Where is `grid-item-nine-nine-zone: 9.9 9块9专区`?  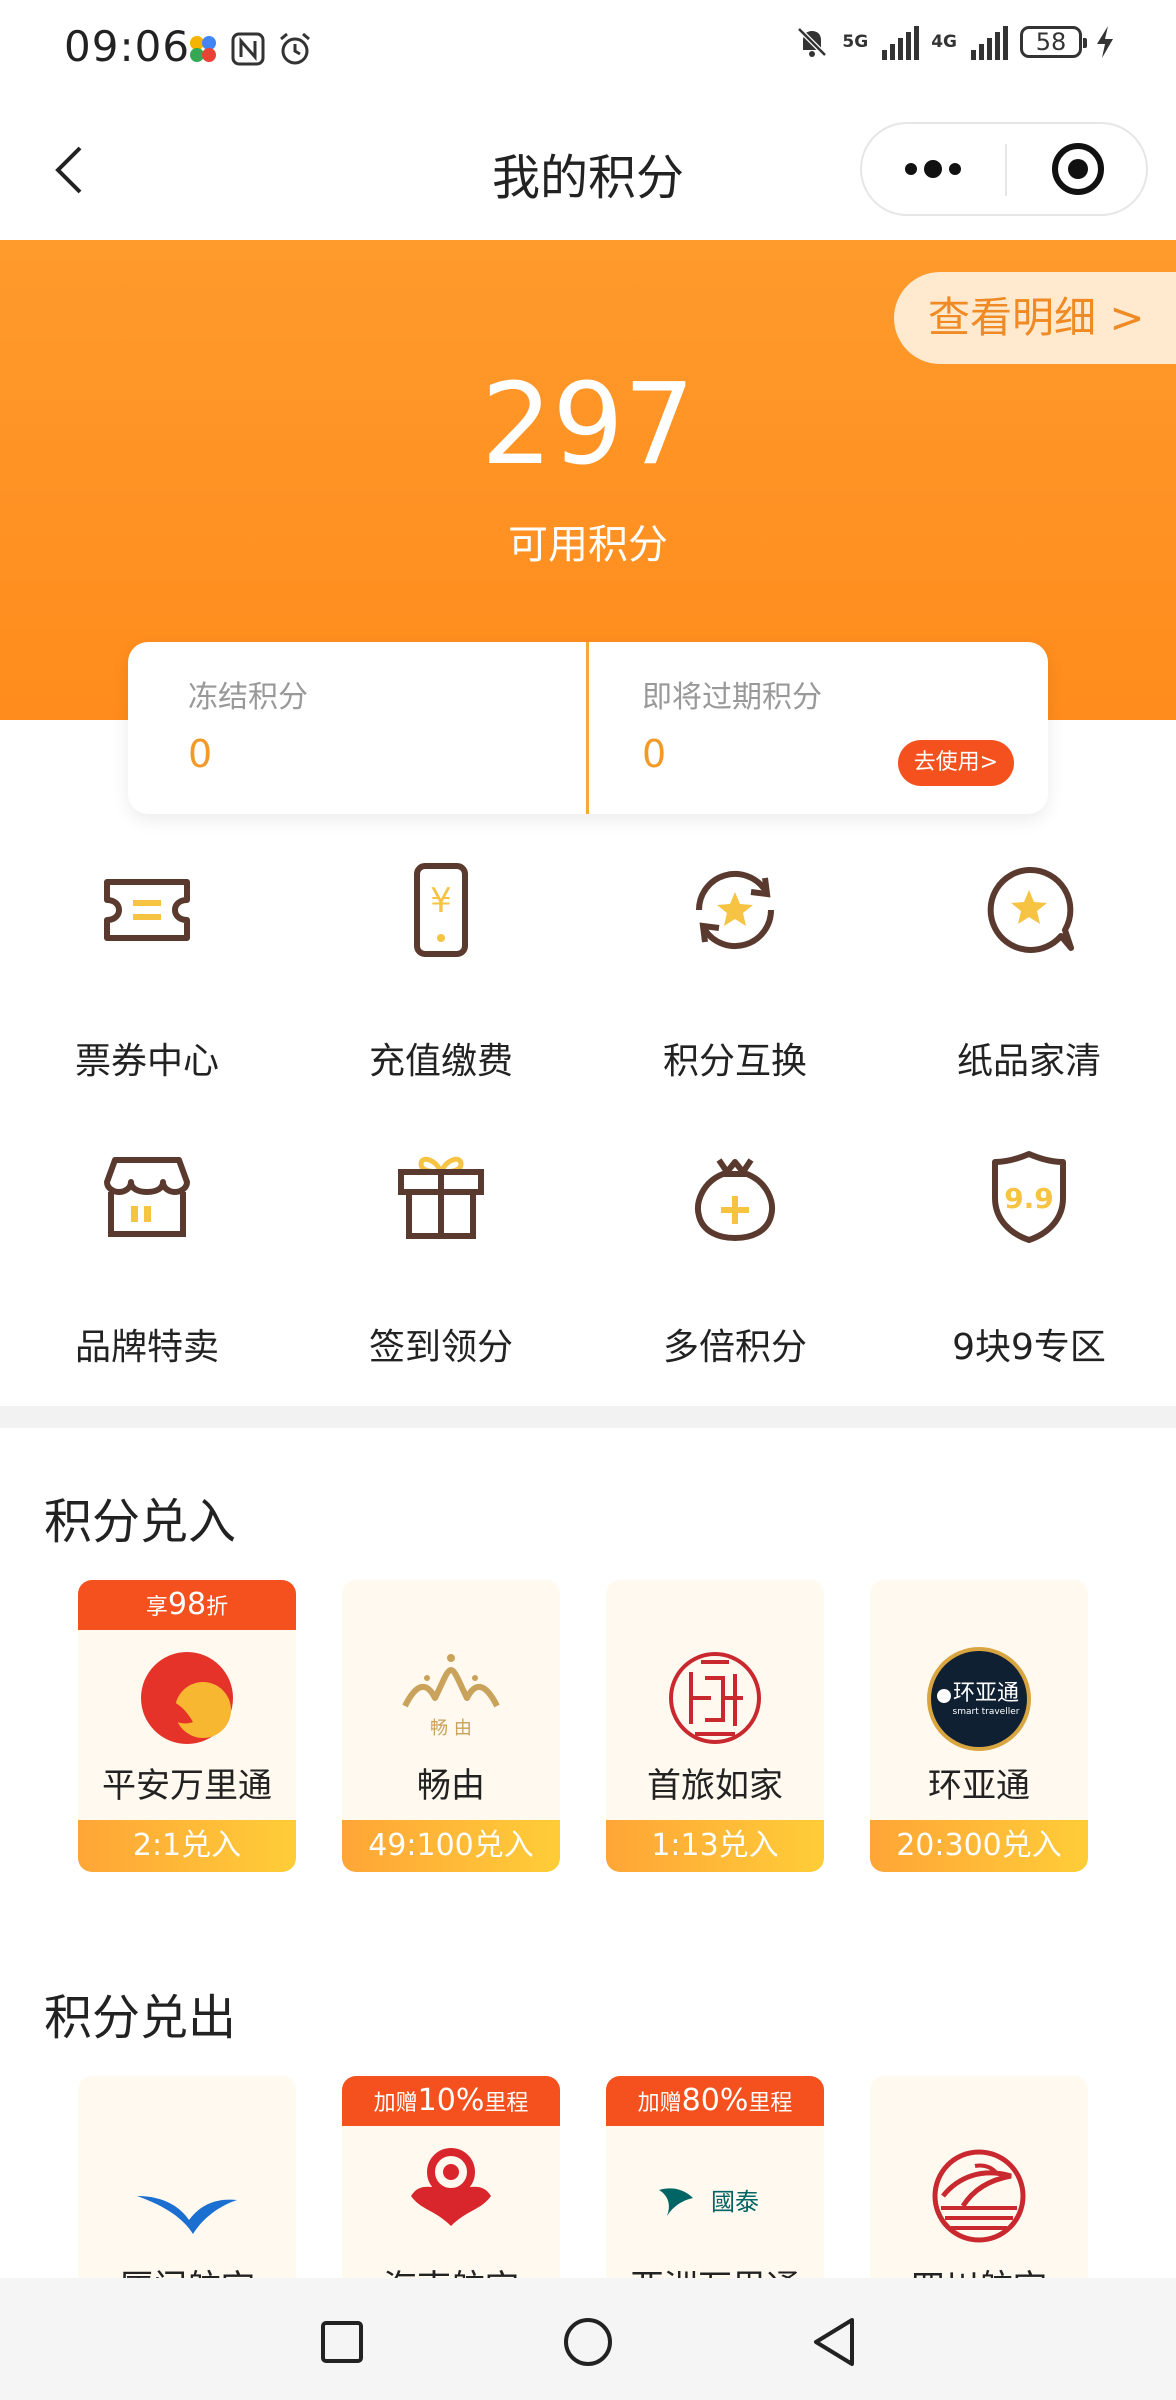
grid-item-nine-nine-zone: 9.9 9块9专区 is located at coordinates (1029, 1276).